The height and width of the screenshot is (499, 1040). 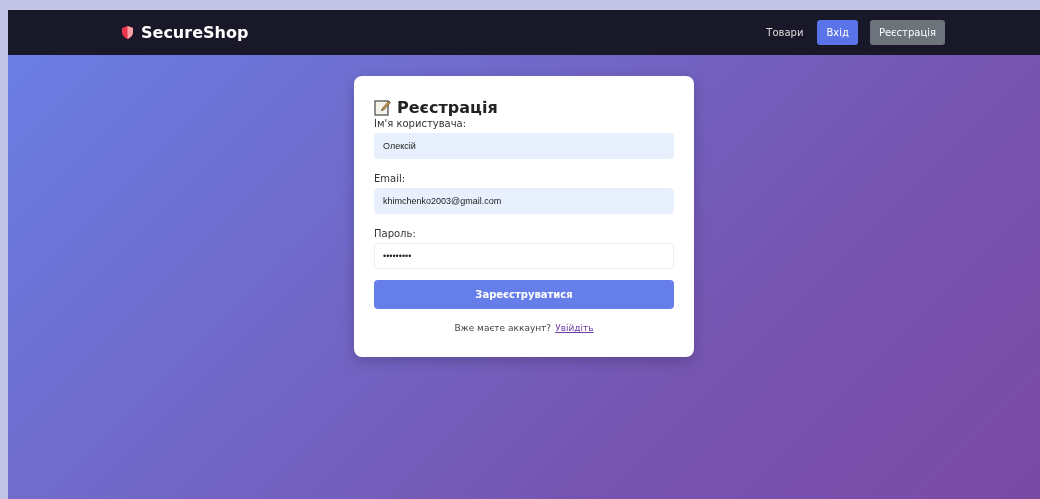 I want to click on input-field: khimchenko2003@gmail.com, so click(x=524, y=201).